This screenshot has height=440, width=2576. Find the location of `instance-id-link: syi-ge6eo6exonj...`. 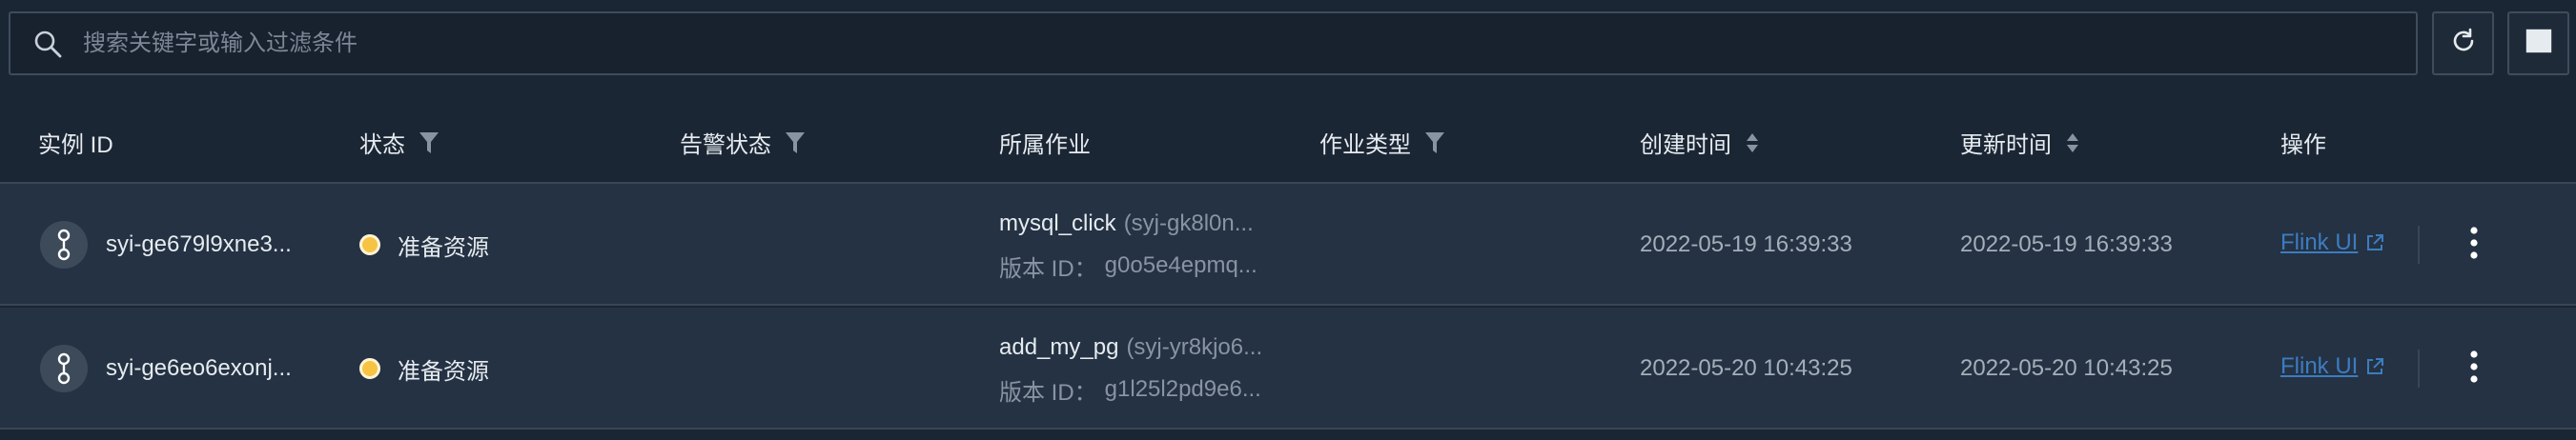

instance-id-link: syi-ge6eo6exonj... is located at coordinates (199, 368).